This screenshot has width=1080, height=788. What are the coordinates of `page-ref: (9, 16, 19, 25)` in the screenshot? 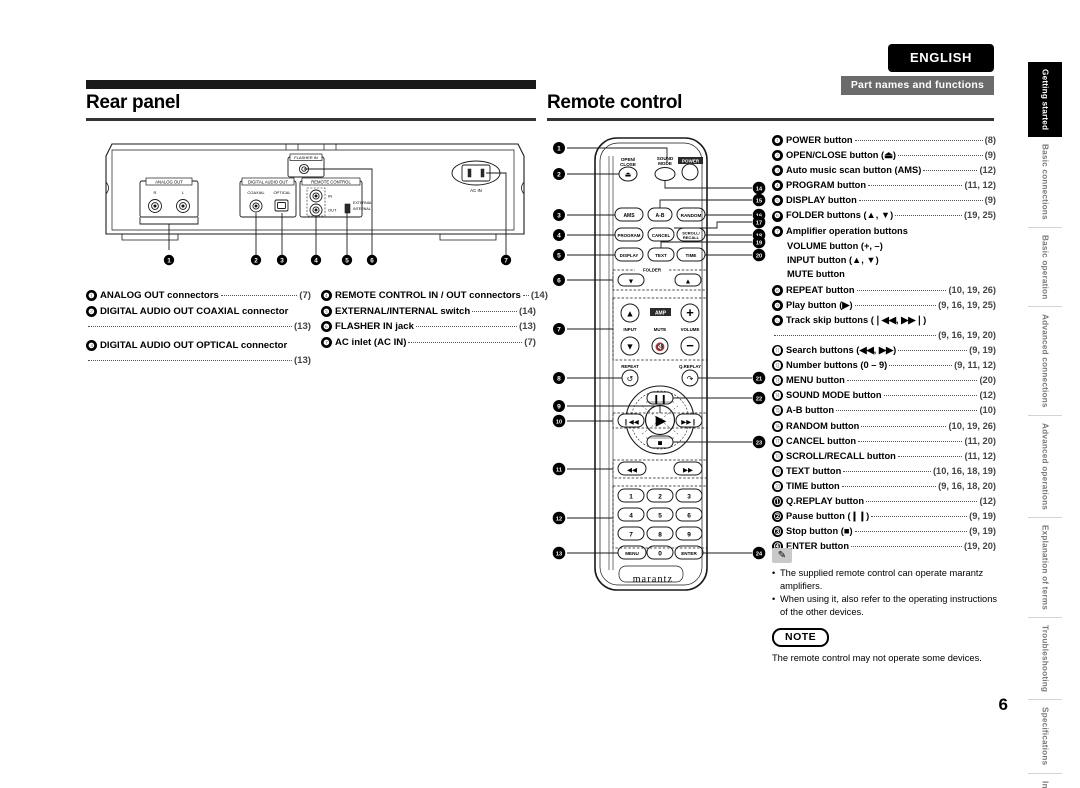 It's located at (967, 305).